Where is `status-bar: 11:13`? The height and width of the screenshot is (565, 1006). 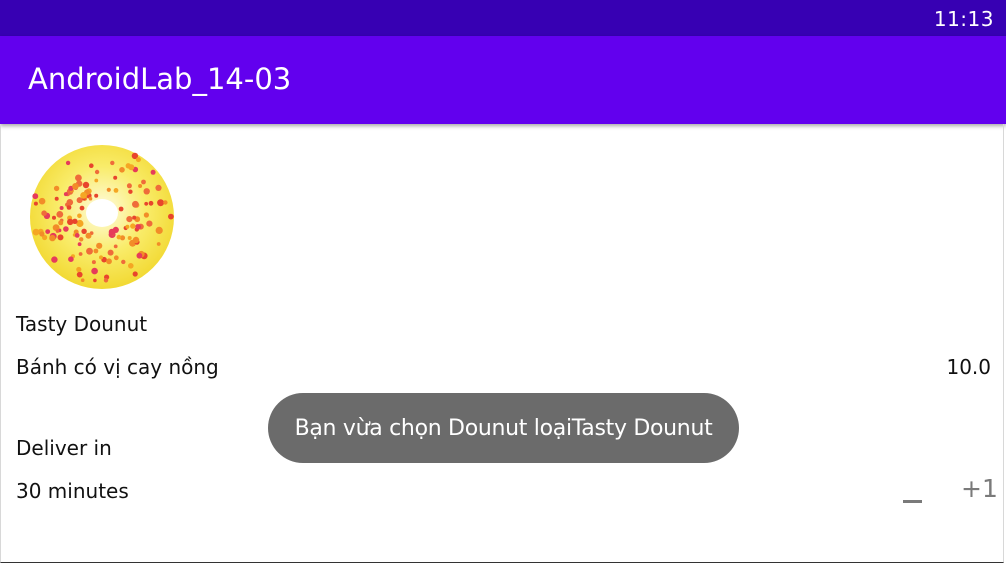
status-bar: 11:13 is located at coordinates (503, 18).